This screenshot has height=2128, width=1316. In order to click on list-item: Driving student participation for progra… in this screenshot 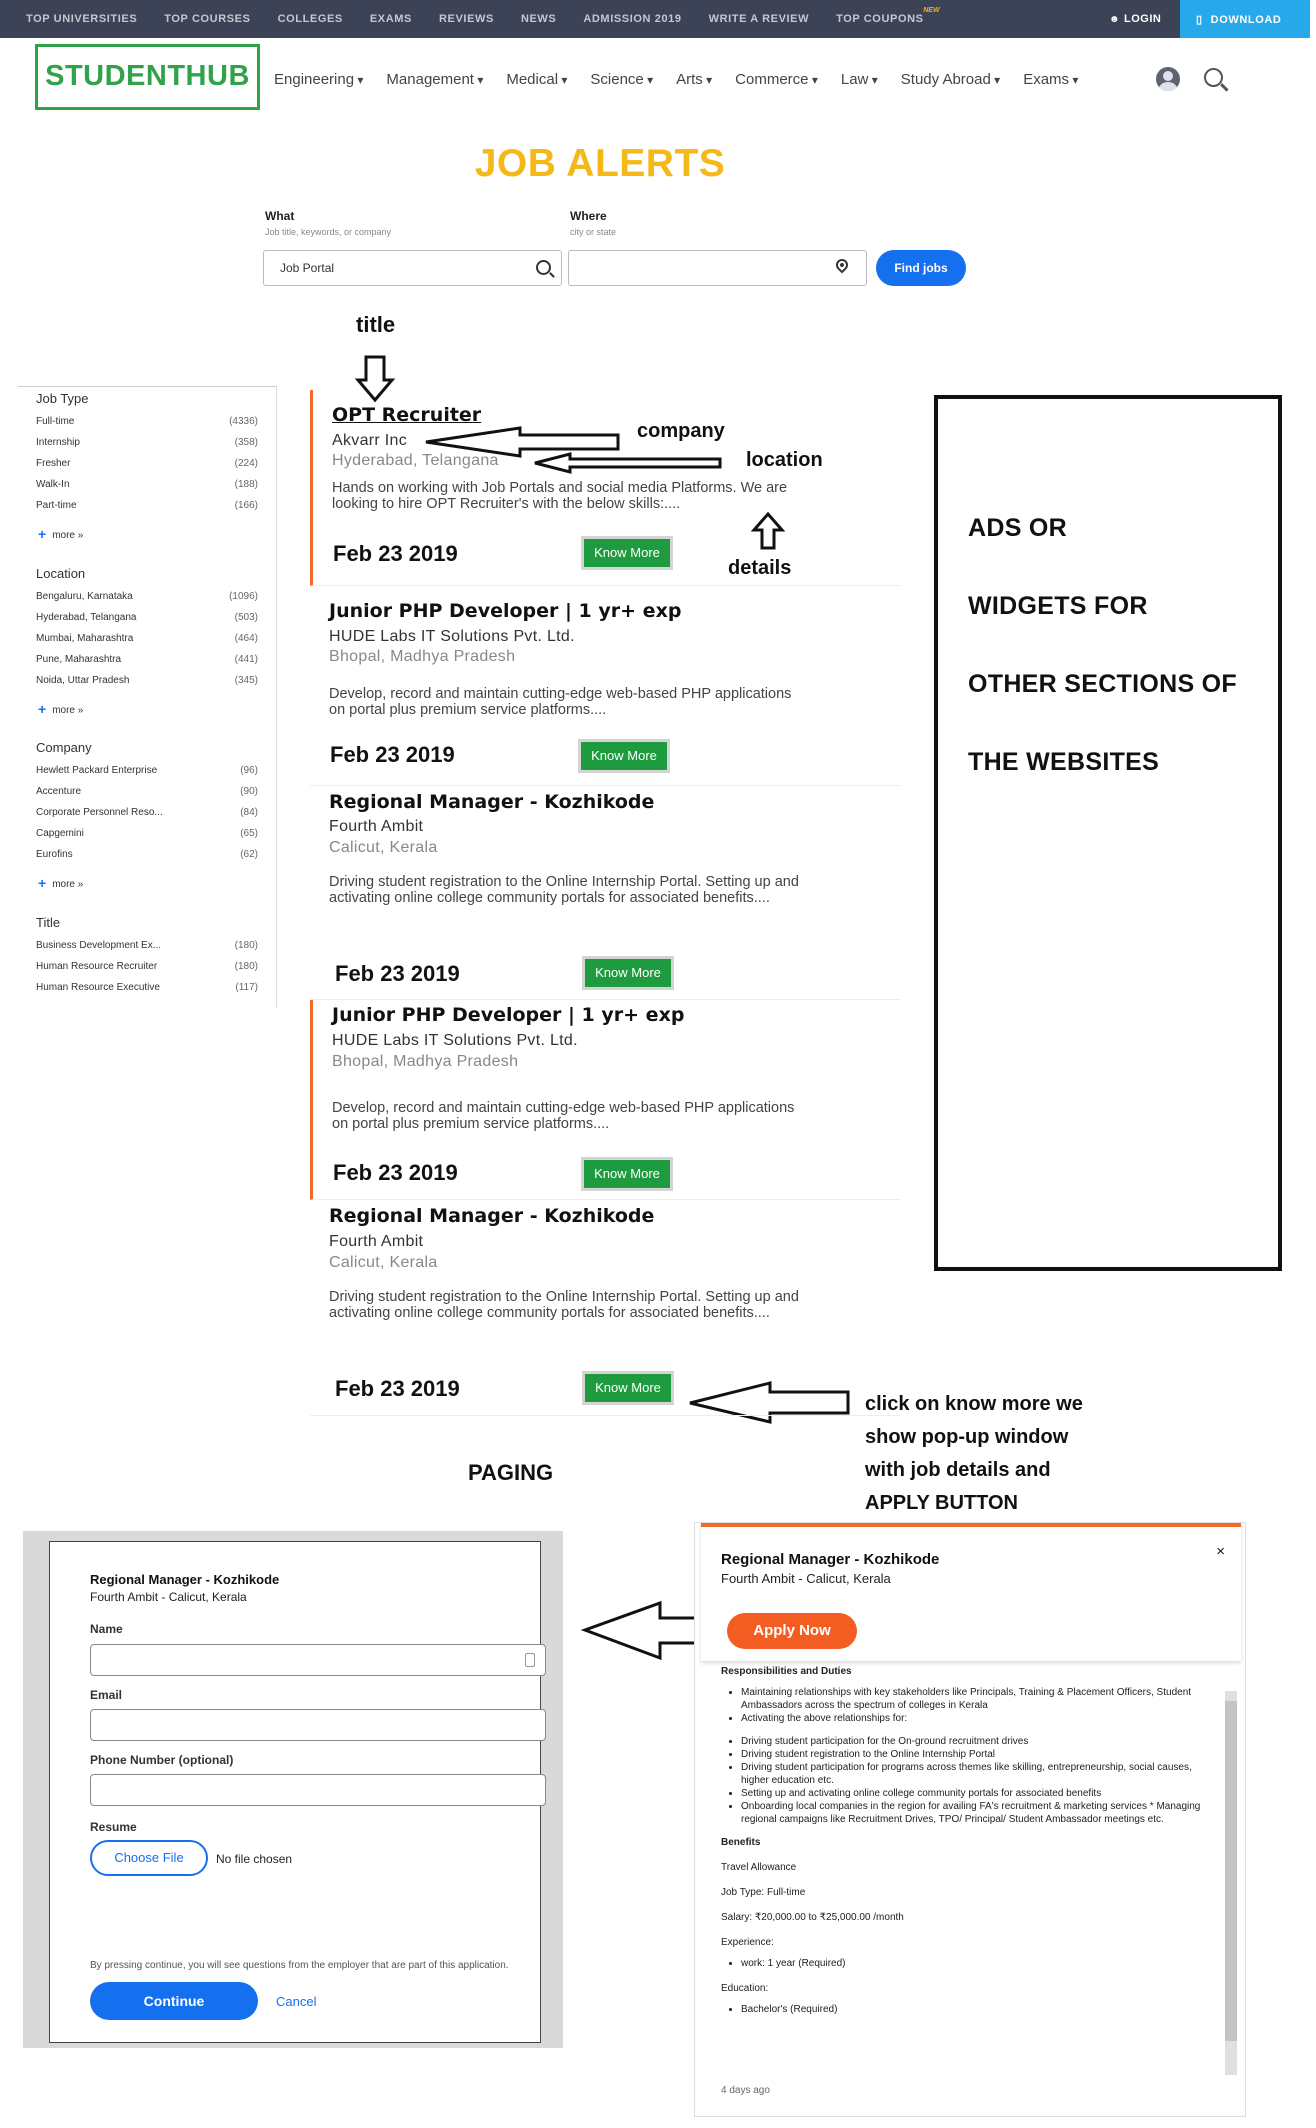, I will do `click(981, 1774)`.